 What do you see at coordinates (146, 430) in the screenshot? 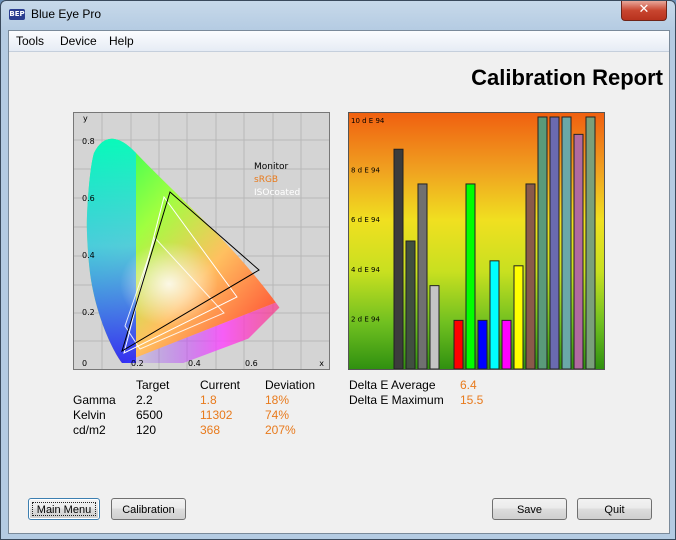
I see `luminance-target: 120` at bounding box center [146, 430].